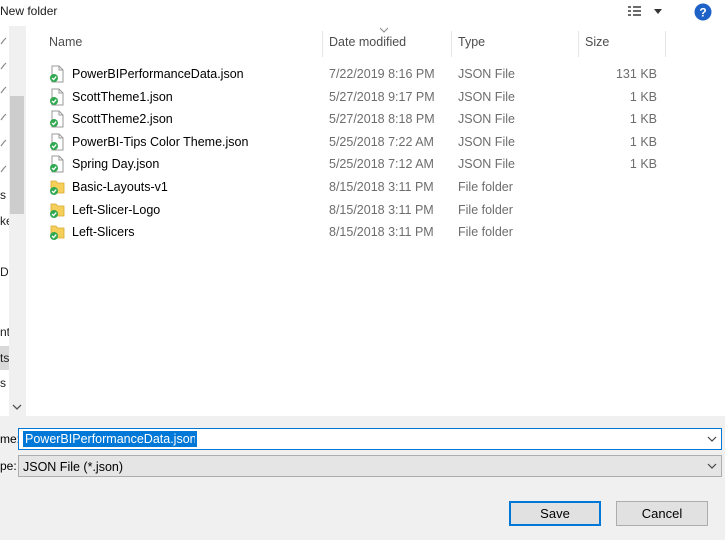 Image resolution: width=725 pixels, height=540 pixels. I want to click on file-name-input, so click(110, 439).